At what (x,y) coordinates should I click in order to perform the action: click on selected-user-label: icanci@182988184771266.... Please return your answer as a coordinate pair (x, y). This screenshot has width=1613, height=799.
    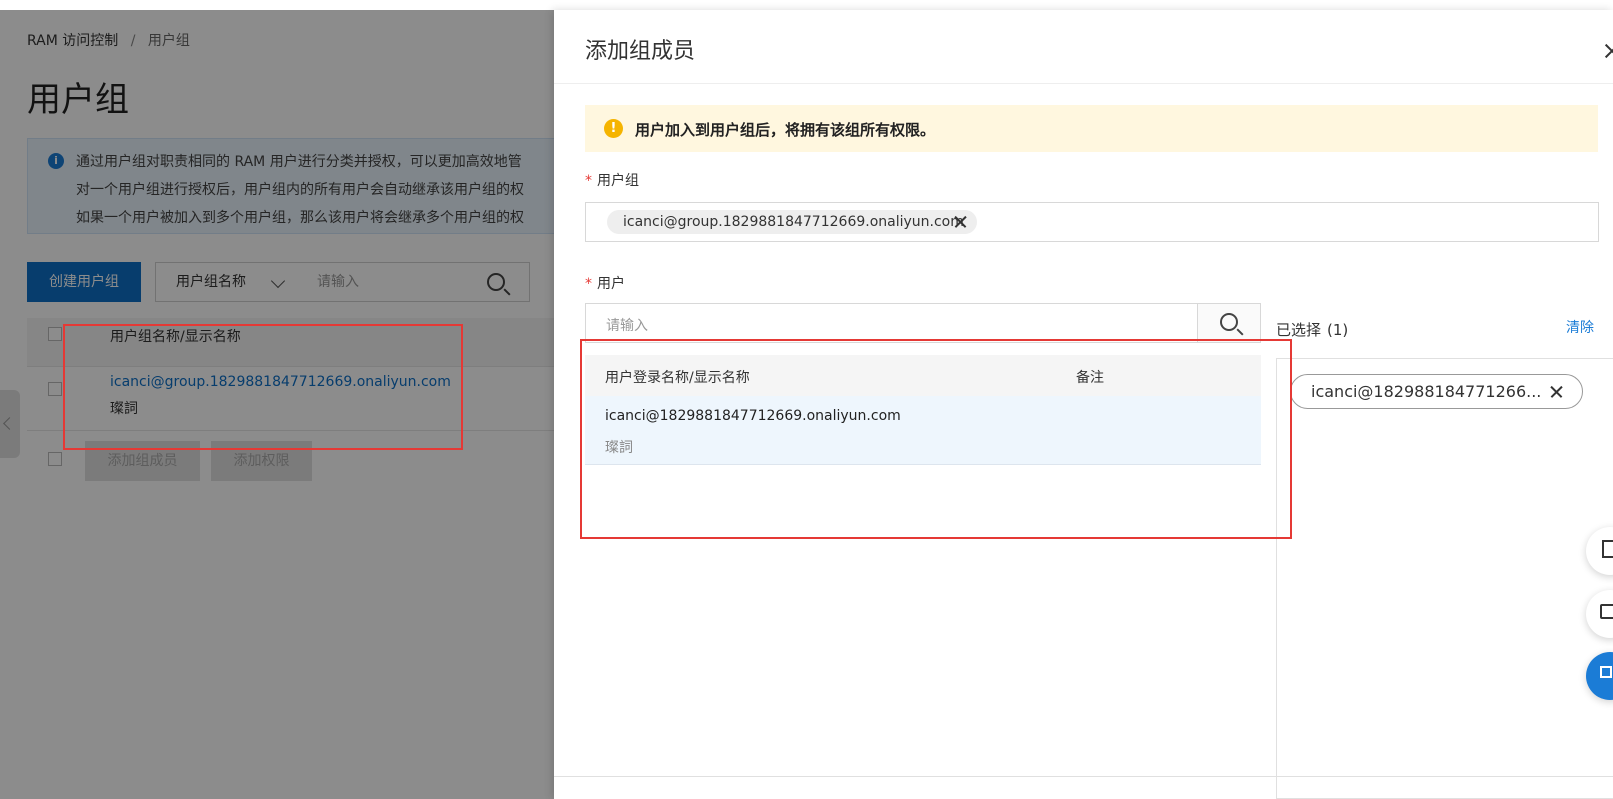
    Looking at the image, I should click on (1426, 391).